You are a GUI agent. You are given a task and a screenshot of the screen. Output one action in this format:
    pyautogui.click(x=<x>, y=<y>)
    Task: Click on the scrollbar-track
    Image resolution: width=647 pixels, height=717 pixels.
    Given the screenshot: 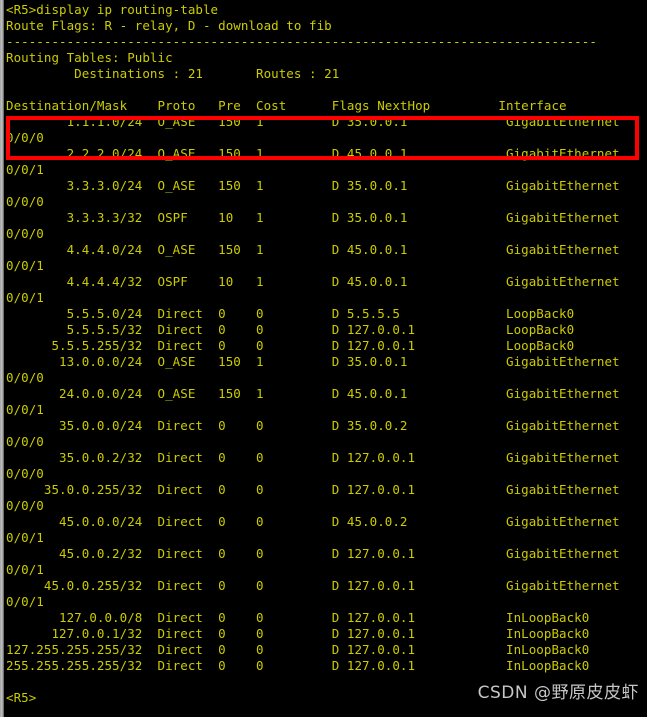 What is the action you would take?
    pyautogui.click(x=2, y=358)
    